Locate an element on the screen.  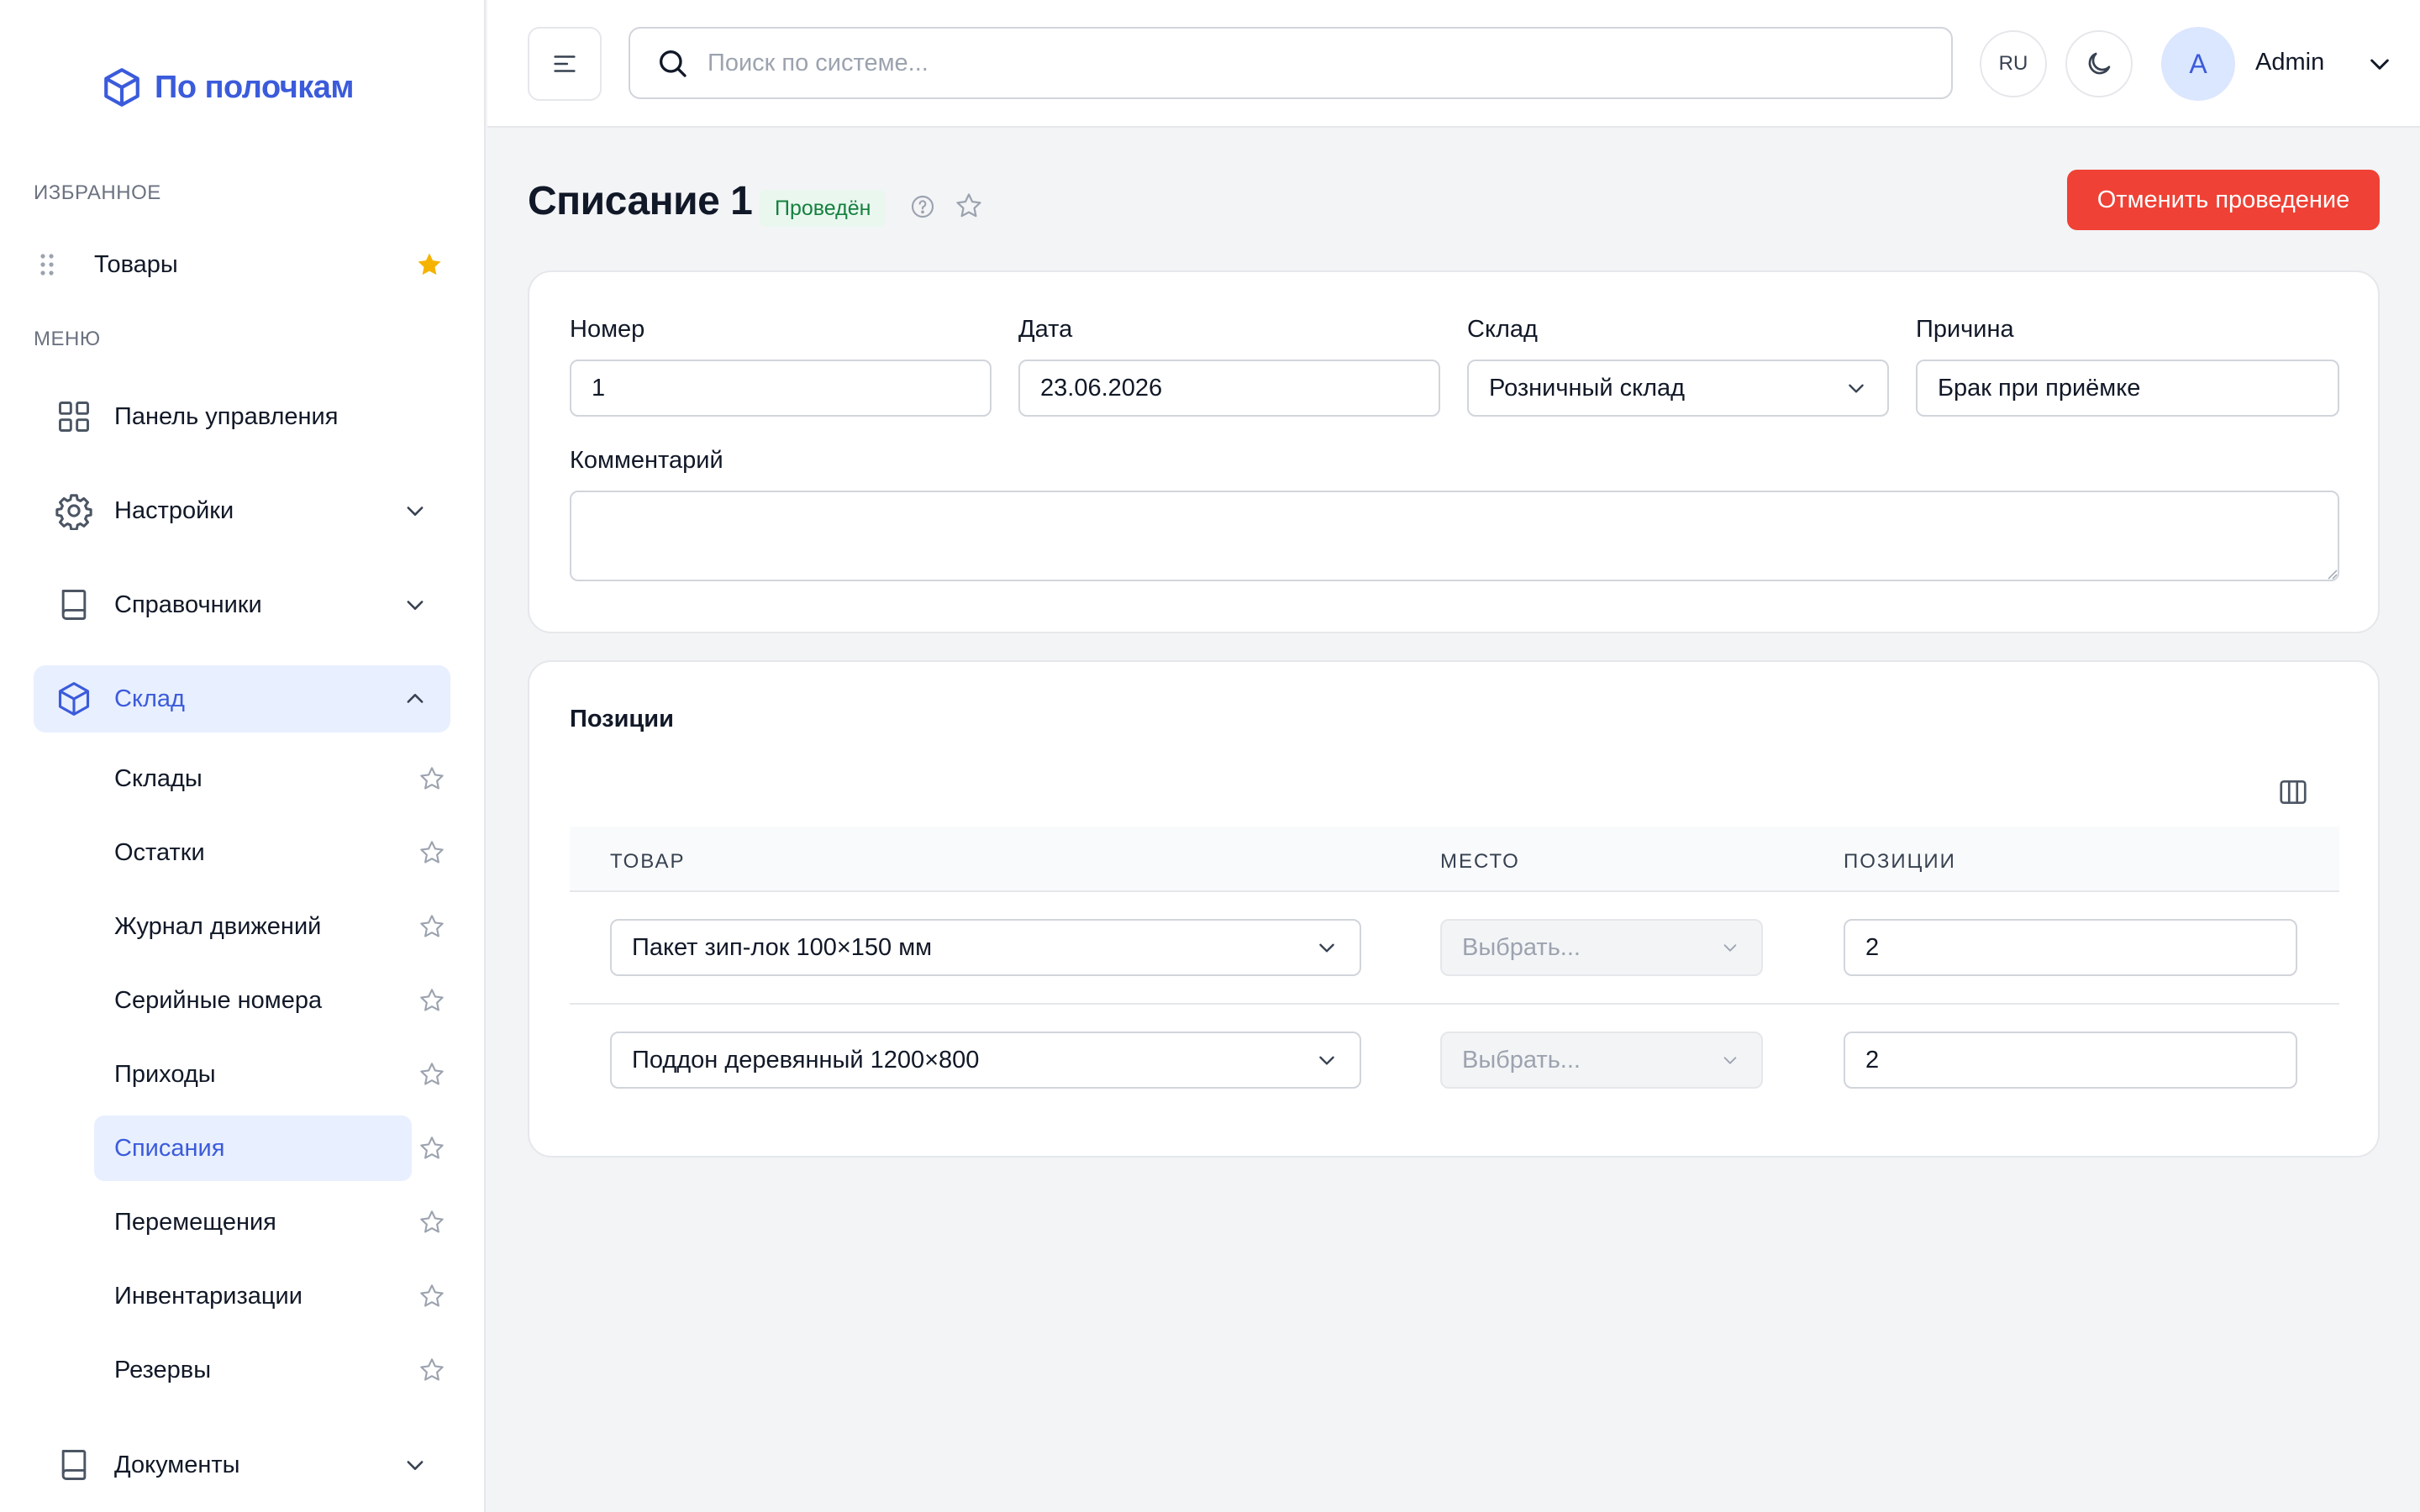
search-box is located at coordinates (1291, 63).